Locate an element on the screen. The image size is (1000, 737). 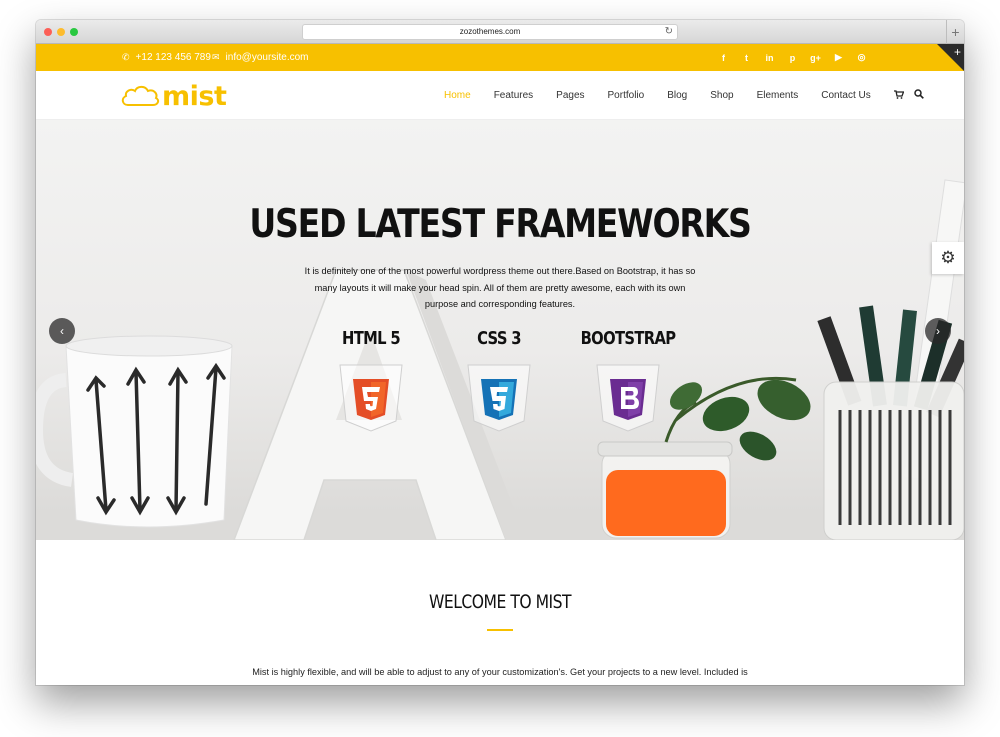
address-bar: zozothemes.com ↻ is located at coordinates (490, 32).